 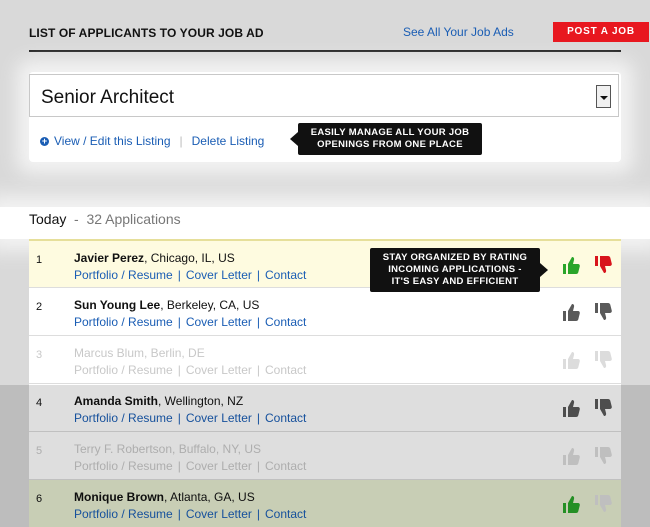 I want to click on page-title: LIST OF APPLICANTS TO YOUR JOB AD, so click(x=146, y=33).